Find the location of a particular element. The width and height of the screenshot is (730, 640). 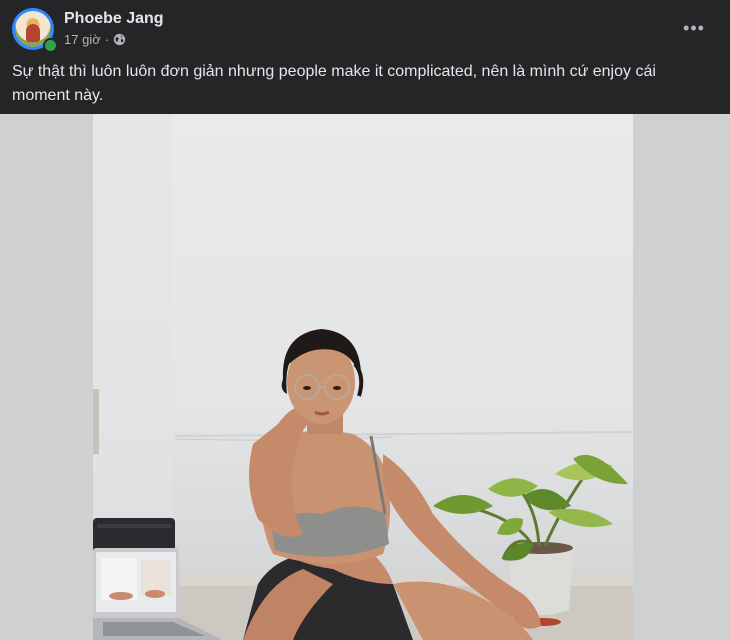

more-options-button: ••• is located at coordinates (694, 28).